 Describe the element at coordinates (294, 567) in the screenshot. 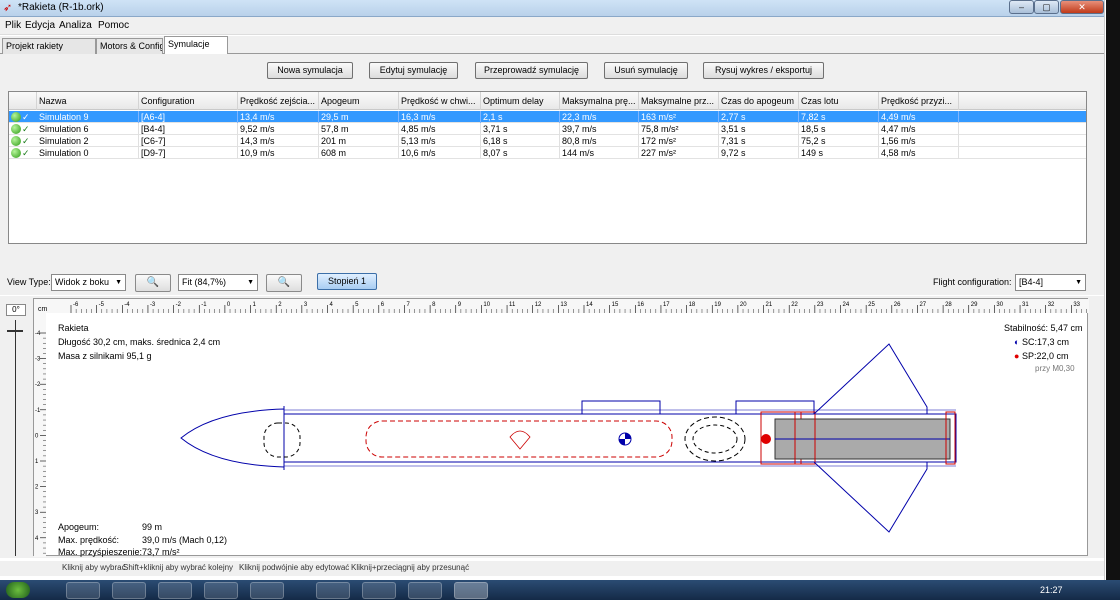

I see `status-hint-edit: Kliknij podwójnie aby edytować` at that location.